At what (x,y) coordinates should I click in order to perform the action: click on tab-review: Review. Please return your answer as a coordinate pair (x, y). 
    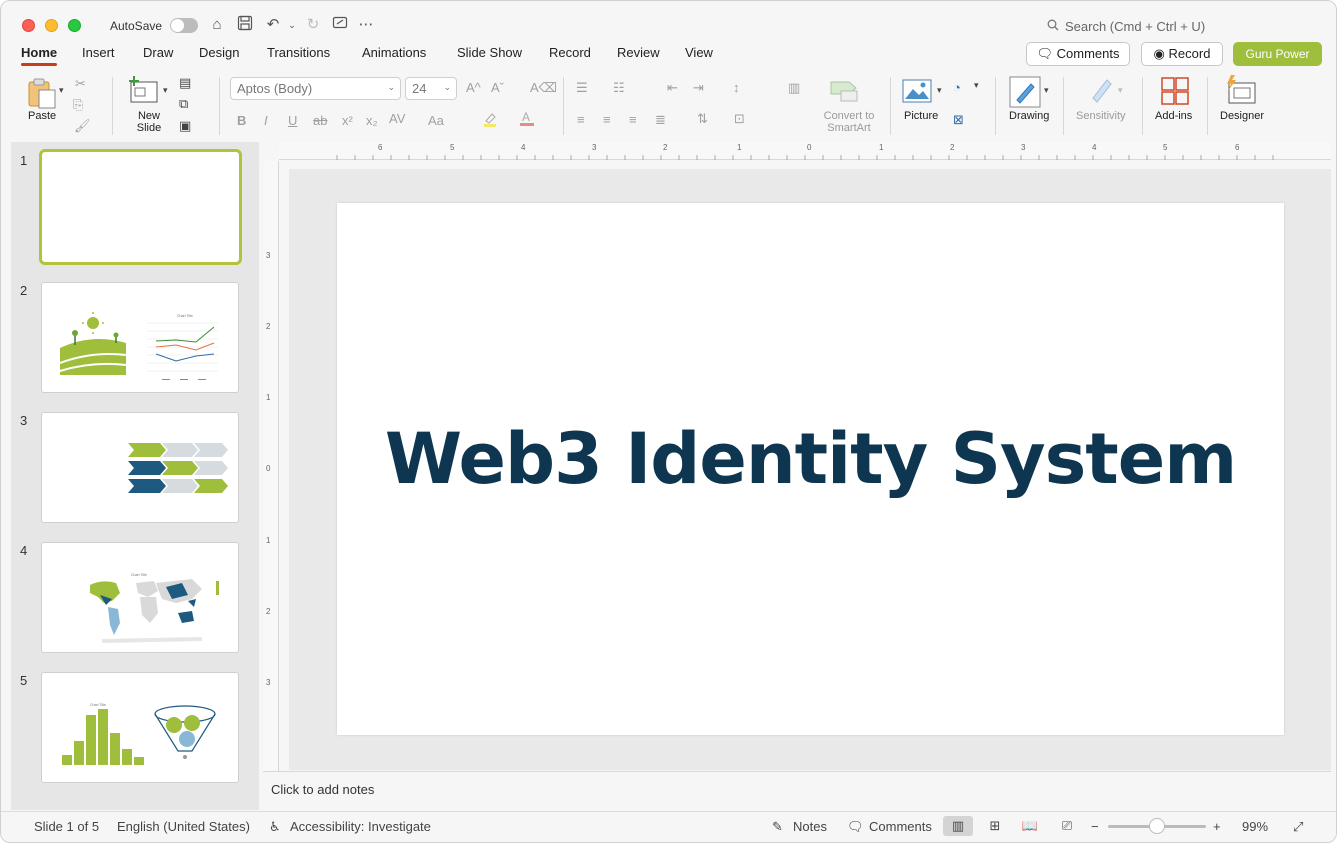
    Looking at the image, I should click on (638, 52).